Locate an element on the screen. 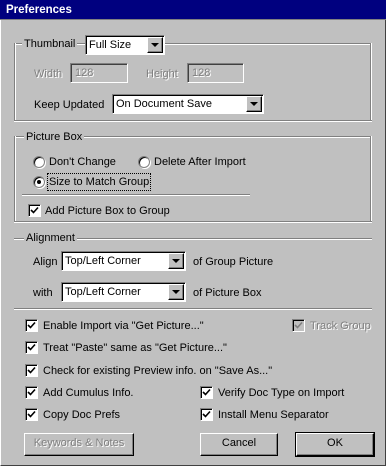 This screenshot has height=466, width=386. height-label: Height is located at coordinates (162, 74).